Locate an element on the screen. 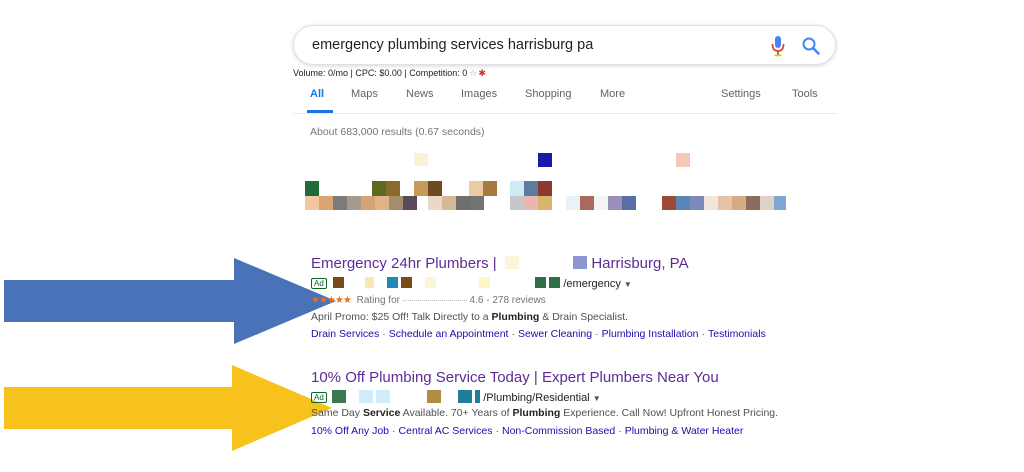 The width and height of the screenshot is (1024, 472). ad-2-desc-a: Same Day is located at coordinates (337, 413).